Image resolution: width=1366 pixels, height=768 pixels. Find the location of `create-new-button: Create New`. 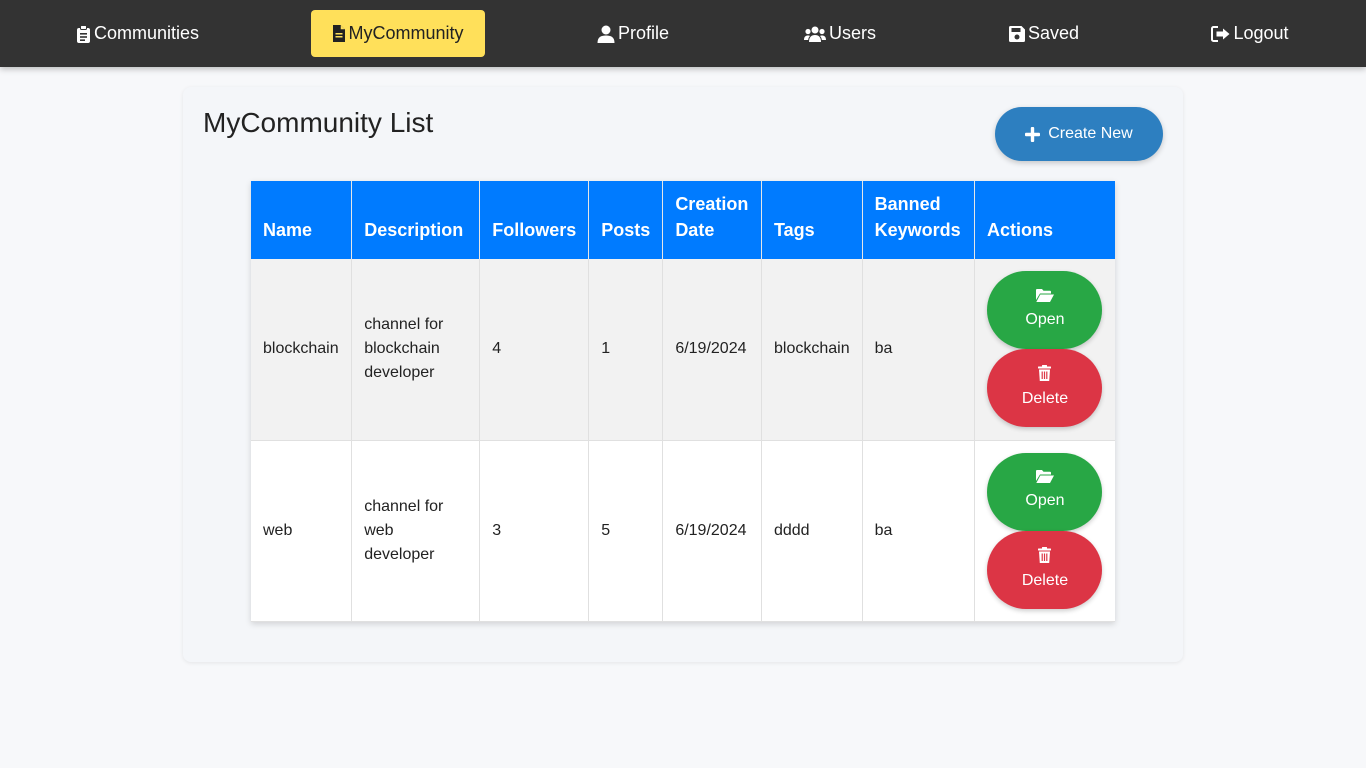

create-new-button: Create New is located at coordinates (1079, 134).